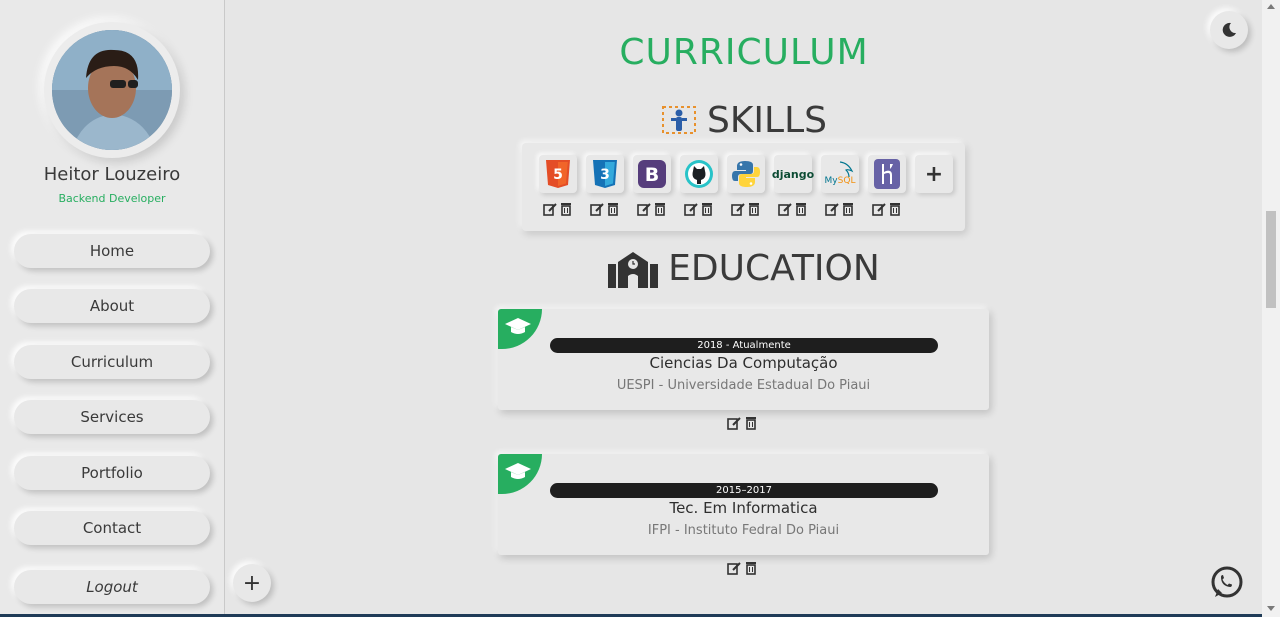  I want to click on heroku-icon, so click(887, 174).